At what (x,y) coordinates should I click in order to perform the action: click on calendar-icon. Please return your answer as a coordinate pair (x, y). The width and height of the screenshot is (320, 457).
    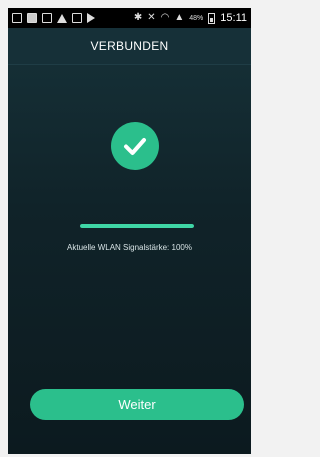
    Looking at the image, I should click on (77, 18).